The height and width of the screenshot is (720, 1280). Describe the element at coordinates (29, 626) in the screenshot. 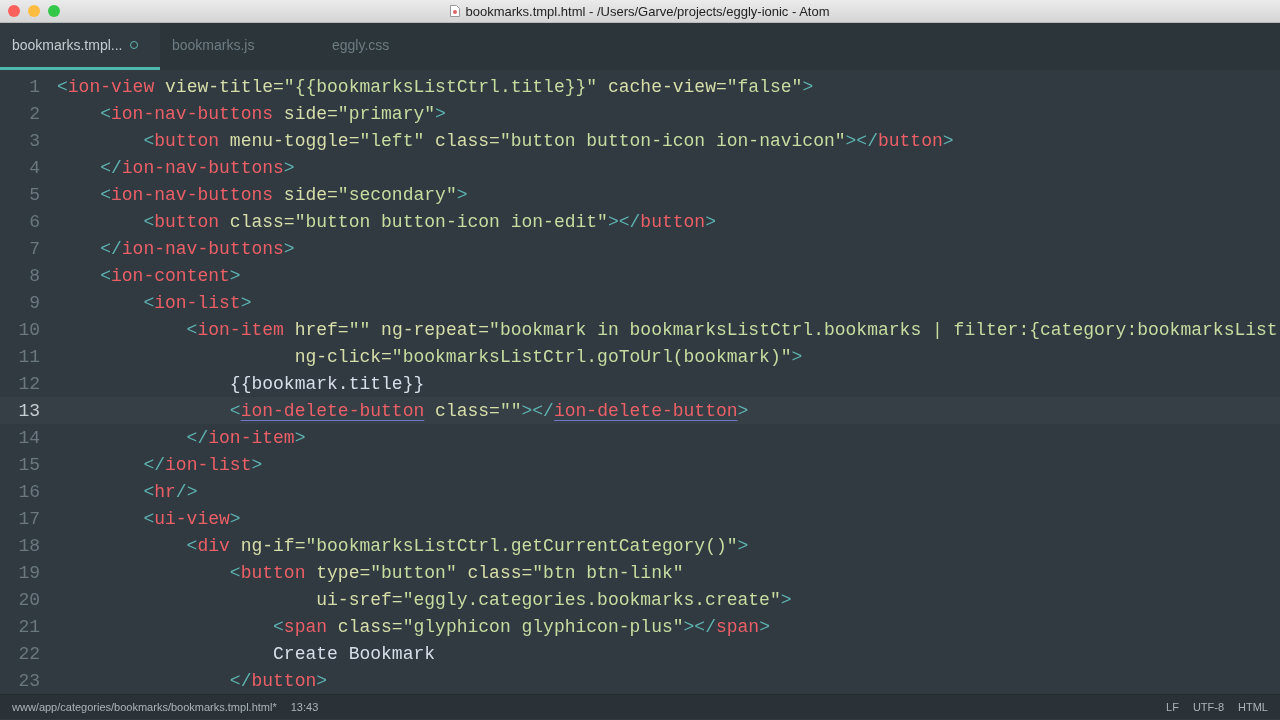

I see `line-number: 21` at that location.